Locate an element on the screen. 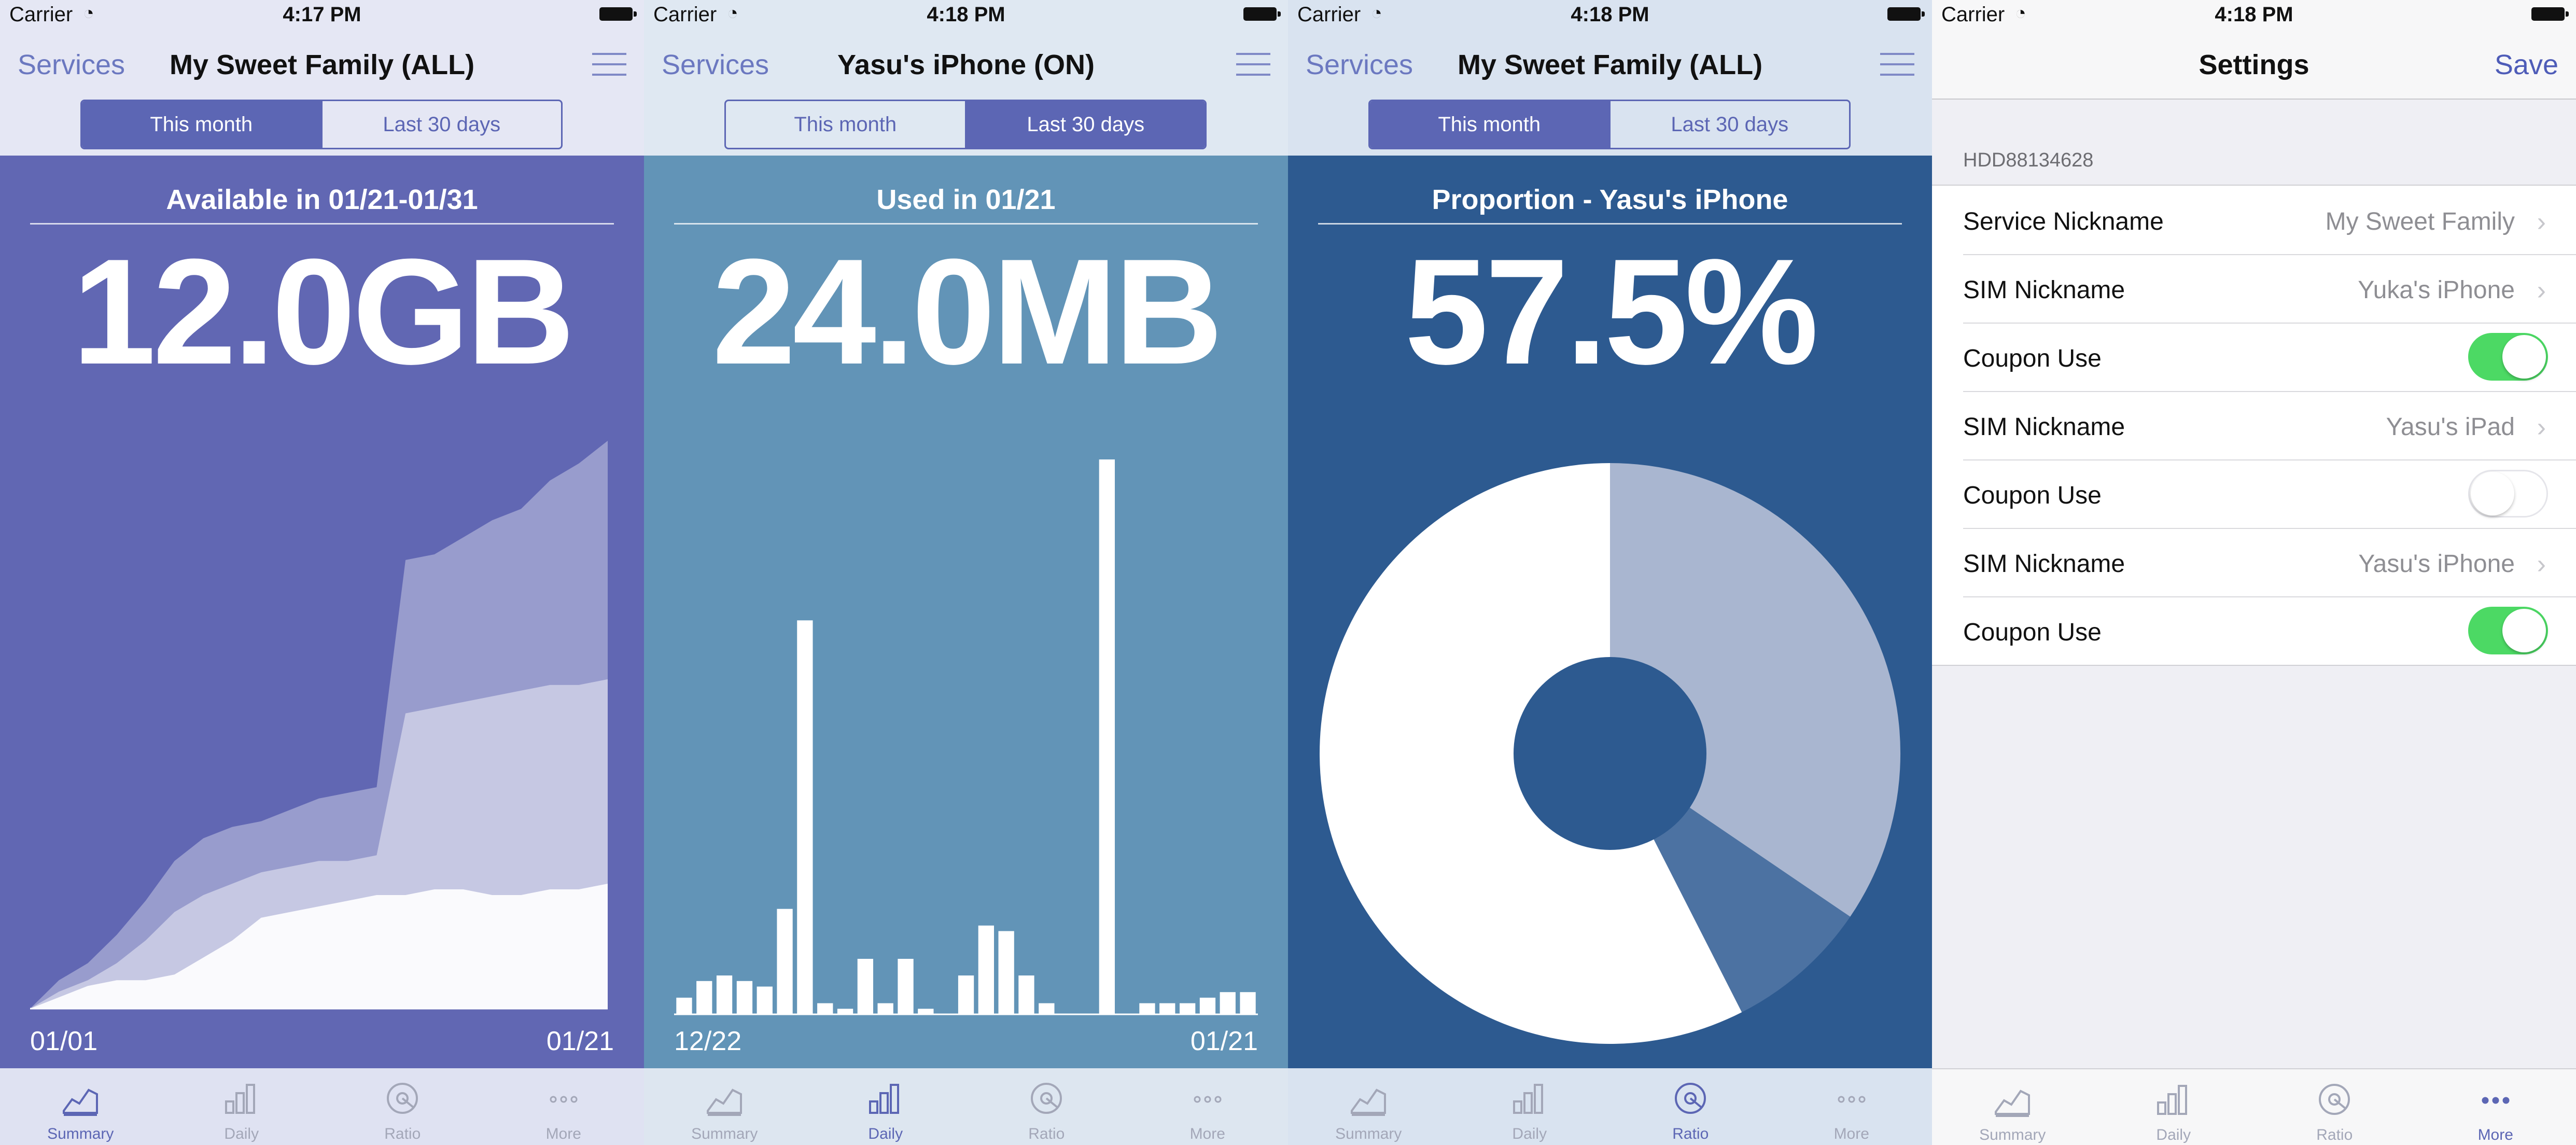 The height and width of the screenshot is (1145, 2576). settings-row-link: SIM Nickname Yuka's iPhone › is located at coordinates (2254, 288).